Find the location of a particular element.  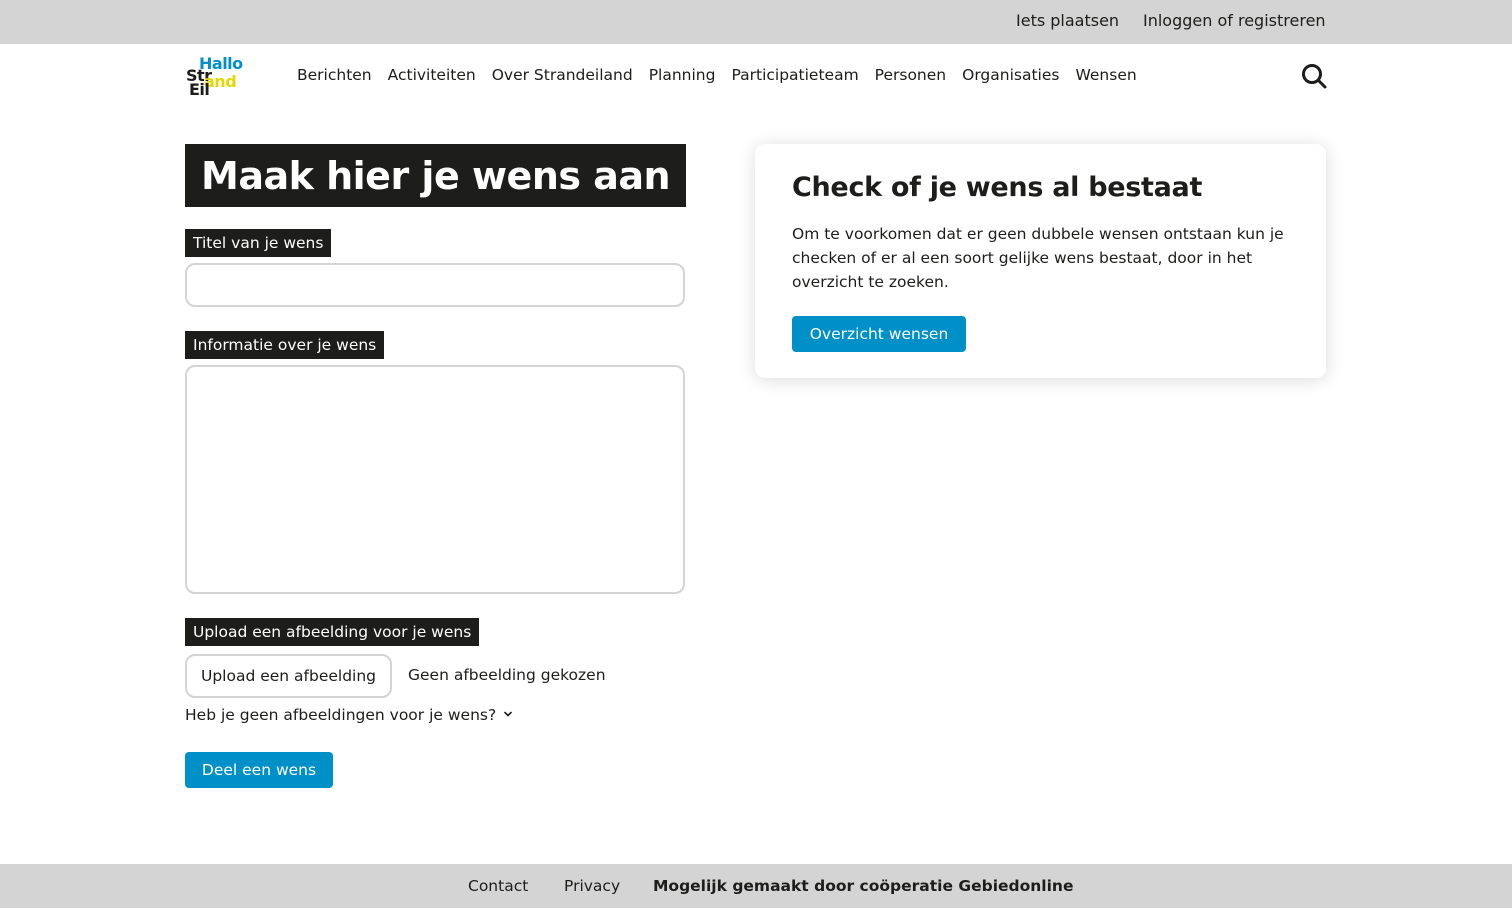

search-icon is located at coordinates (1314, 76).